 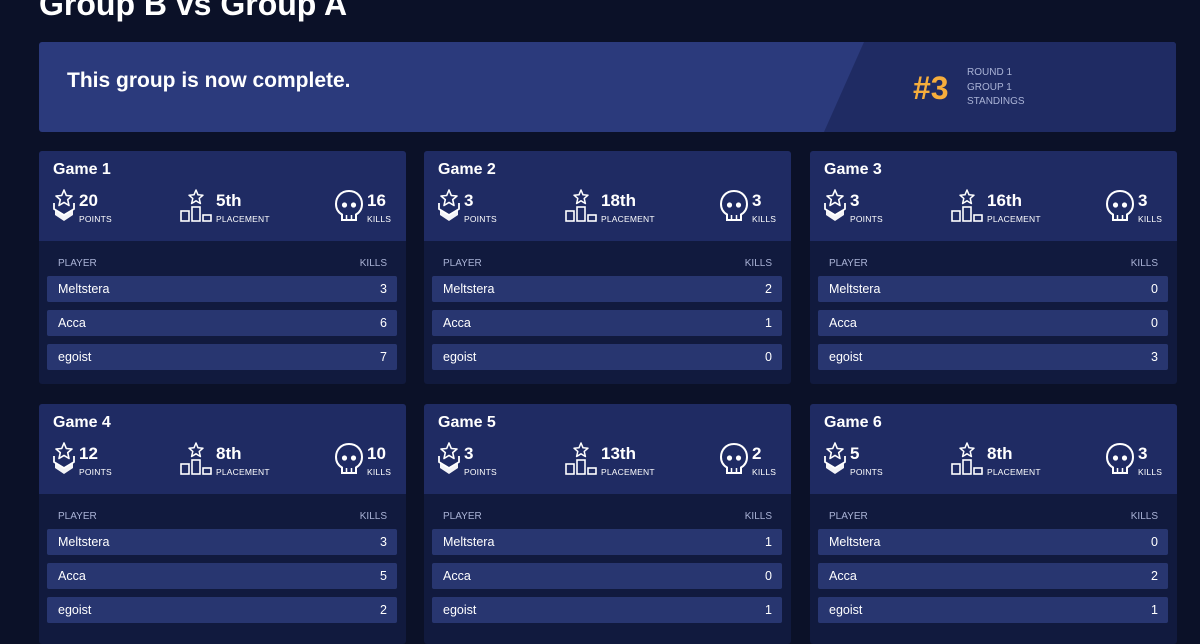 I want to click on game-title: Game 5, so click(x=467, y=422).